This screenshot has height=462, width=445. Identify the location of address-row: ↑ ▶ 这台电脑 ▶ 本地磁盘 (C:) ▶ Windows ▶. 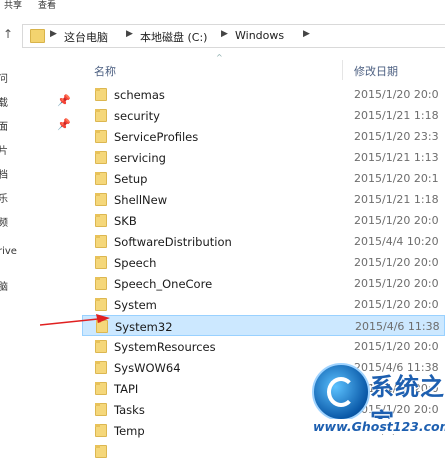
(222, 35).